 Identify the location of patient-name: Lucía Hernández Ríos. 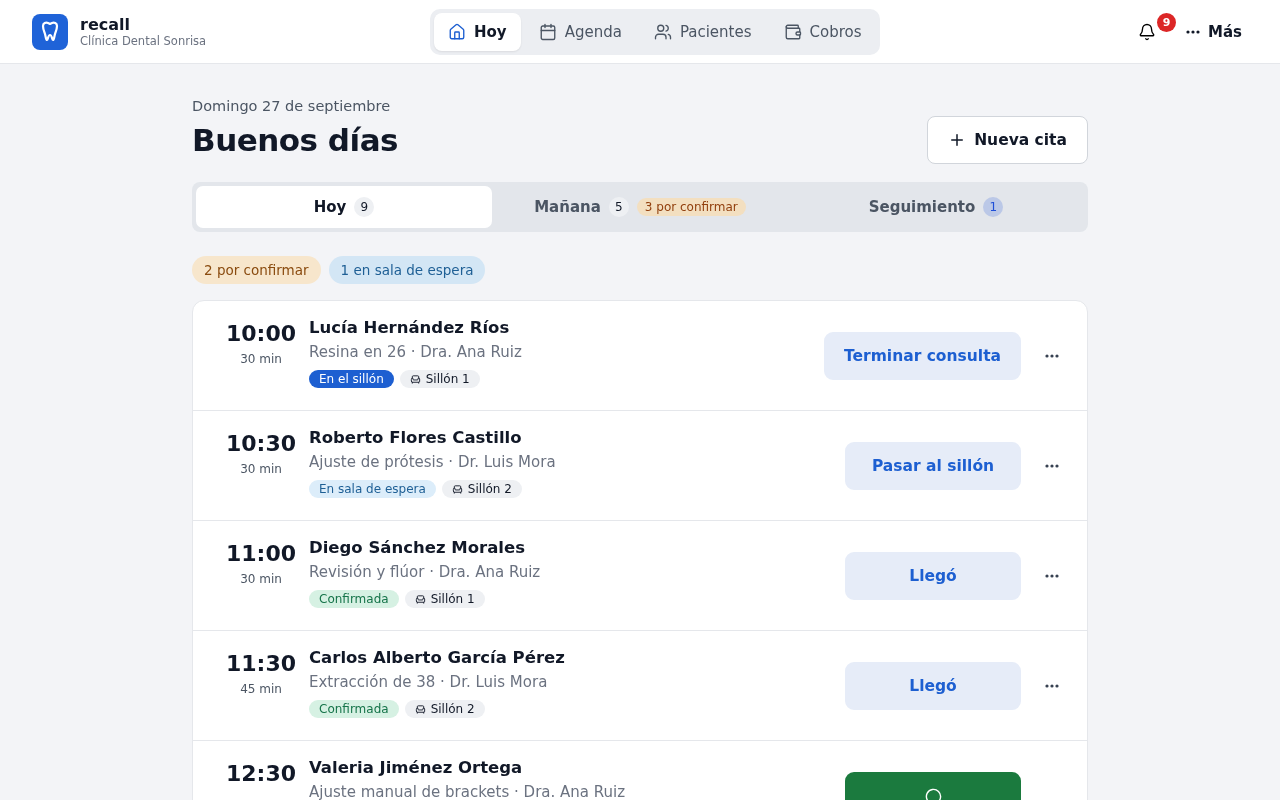
(410, 327).